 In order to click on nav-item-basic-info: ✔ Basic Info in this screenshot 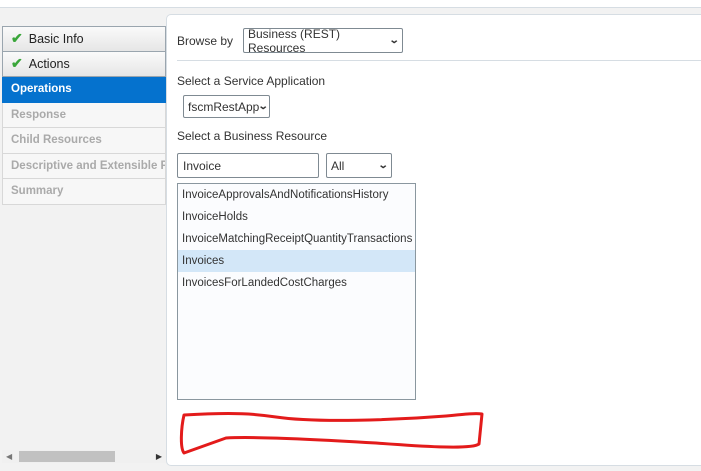, I will do `click(84, 39)`.